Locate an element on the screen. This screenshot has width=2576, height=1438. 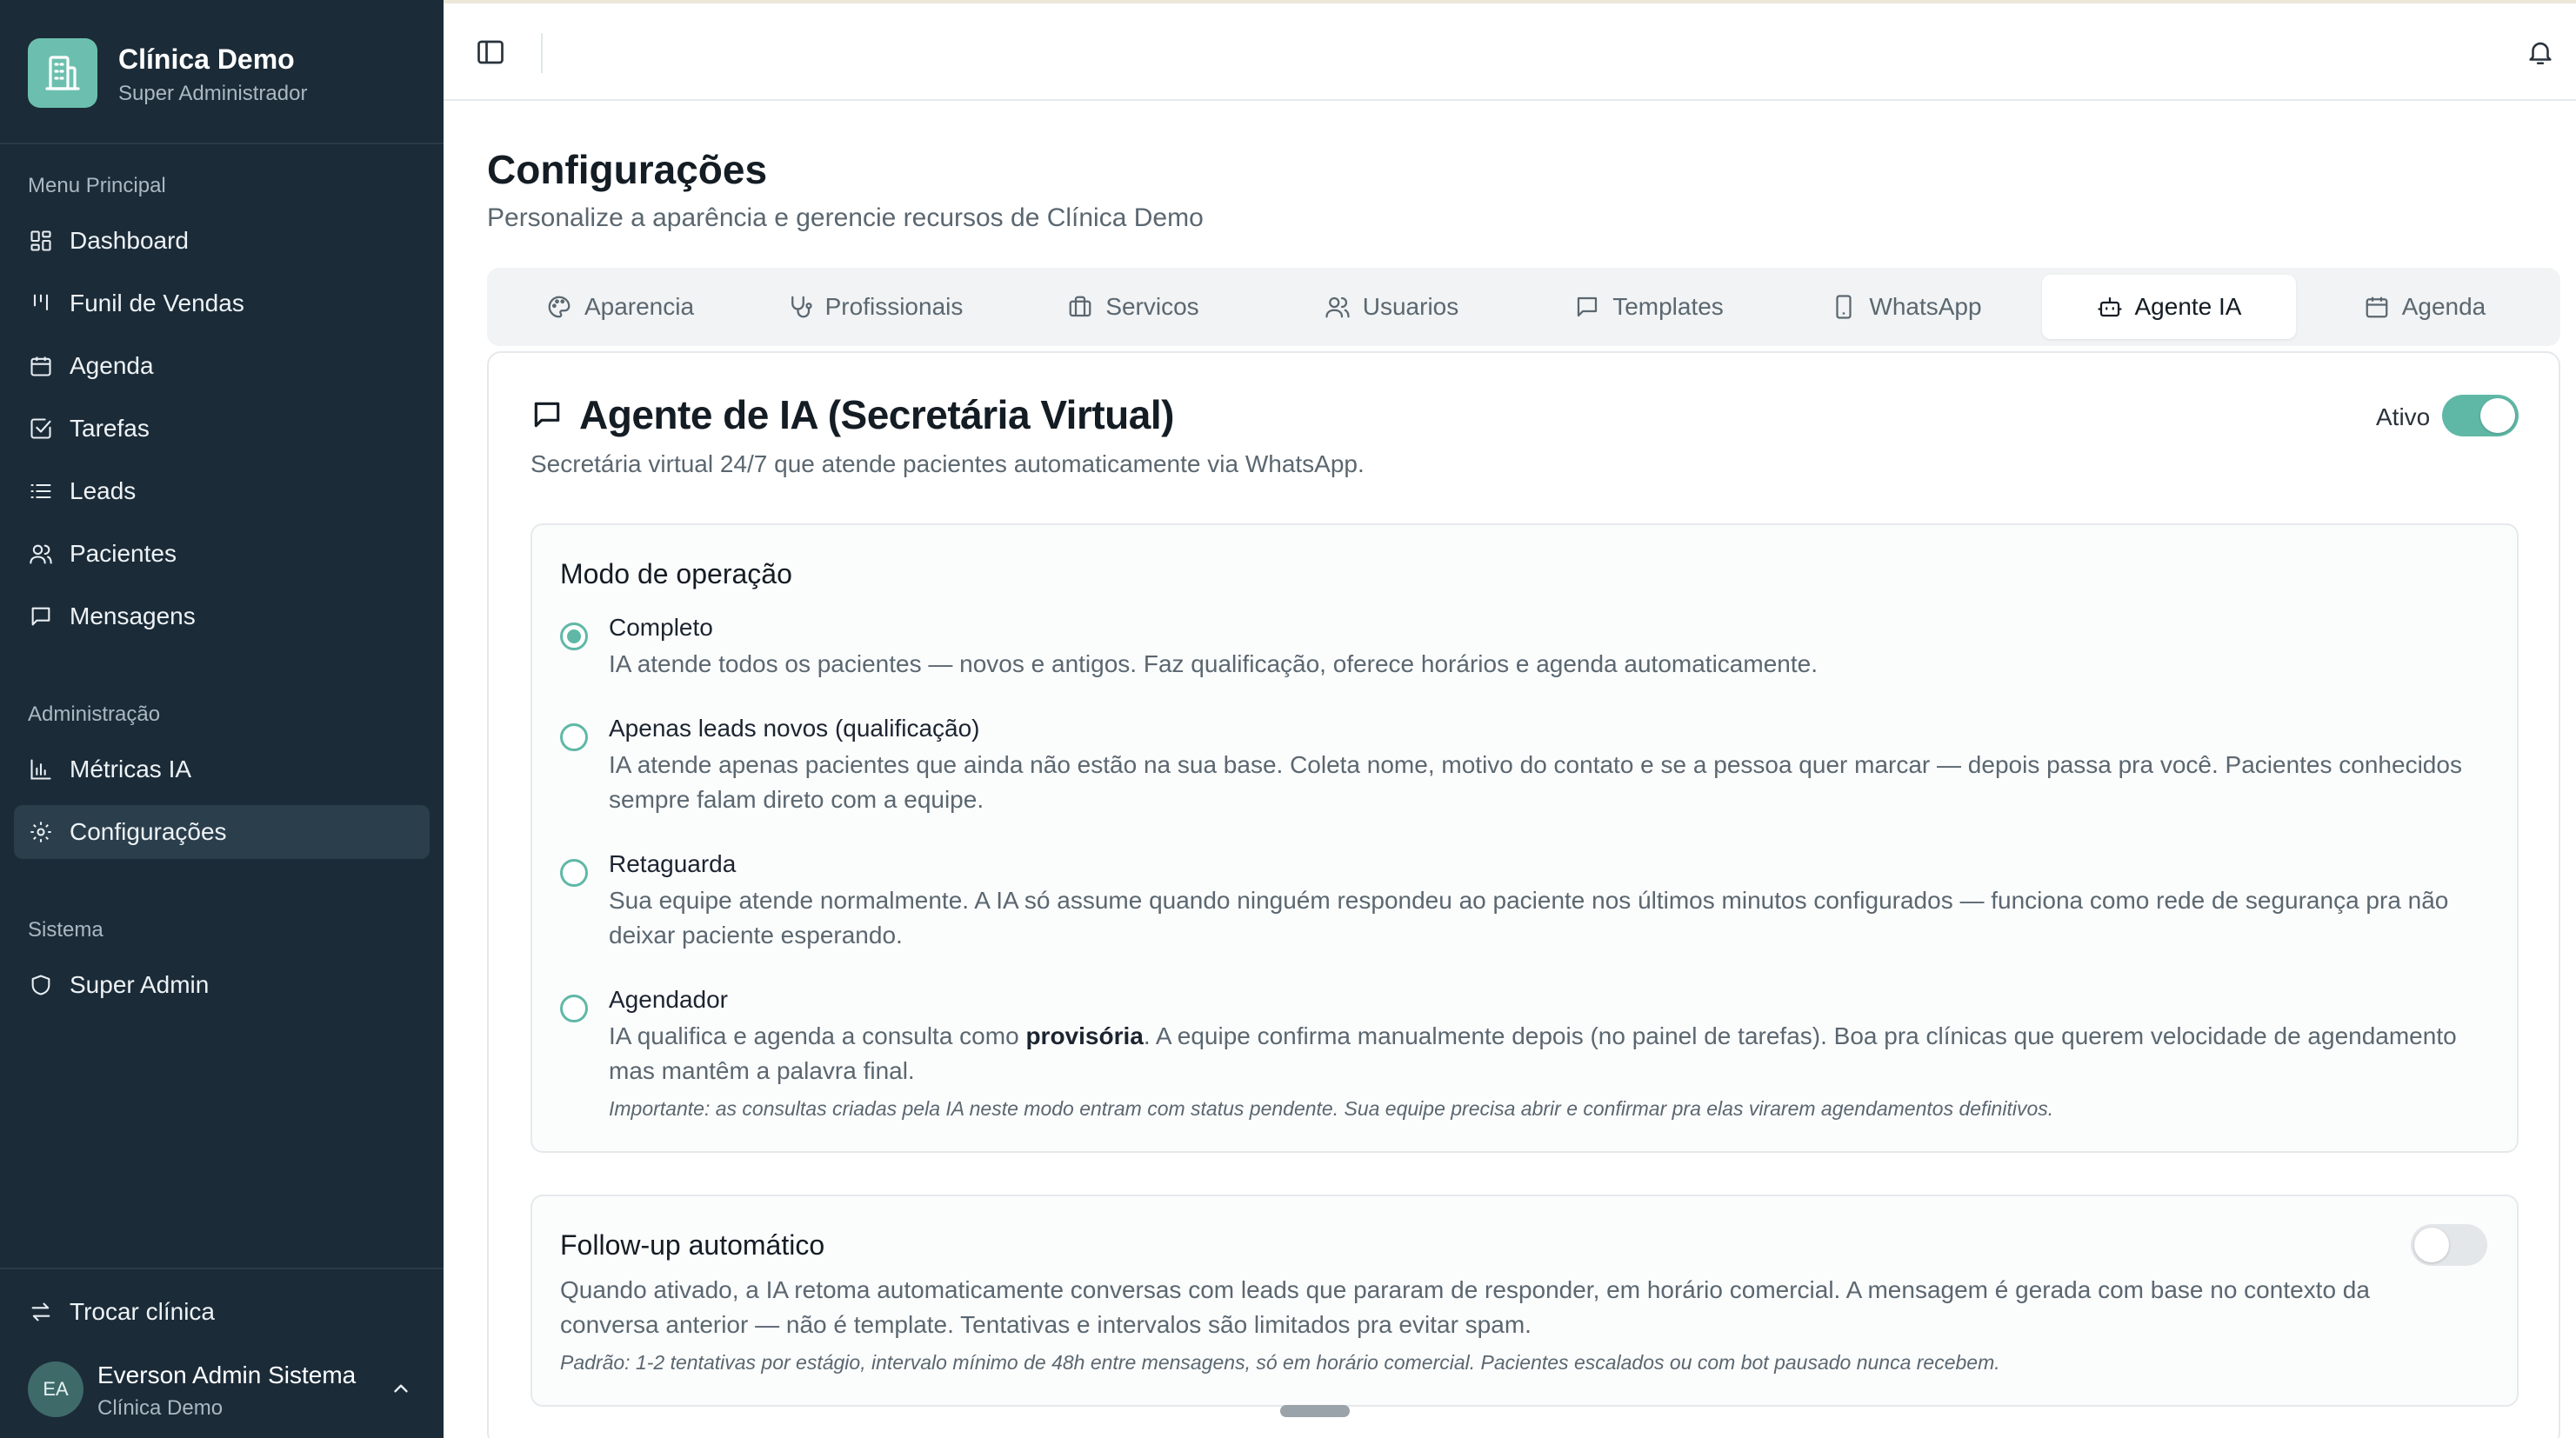
funnel-icon is located at coordinates (41, 303).